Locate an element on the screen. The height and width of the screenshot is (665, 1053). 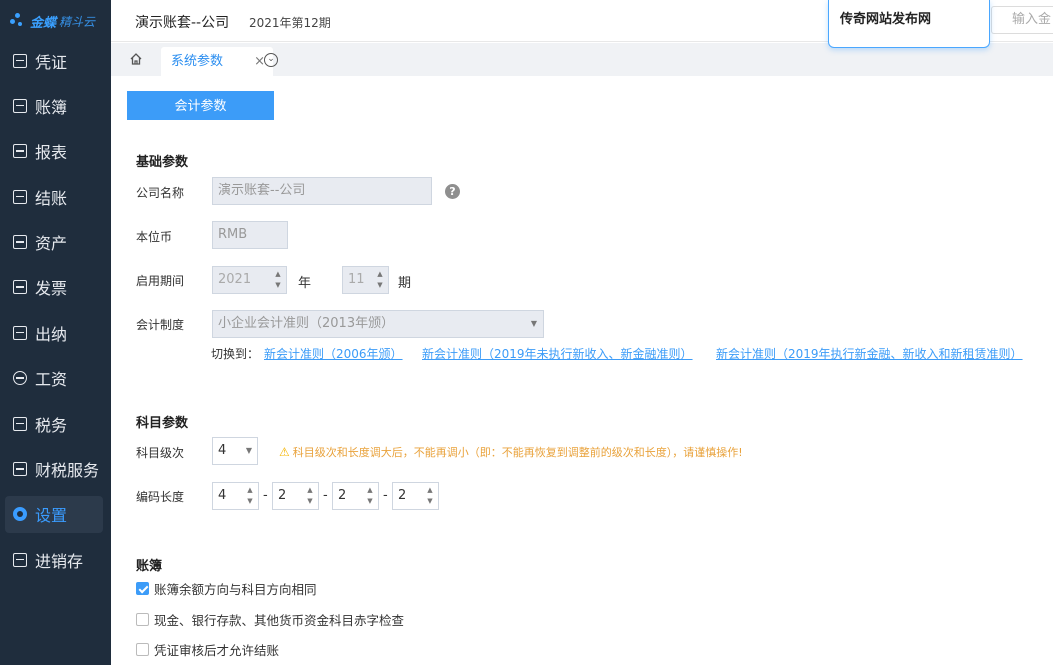
sidebar-item-label: 发票 is located at coordinates (51, 289).